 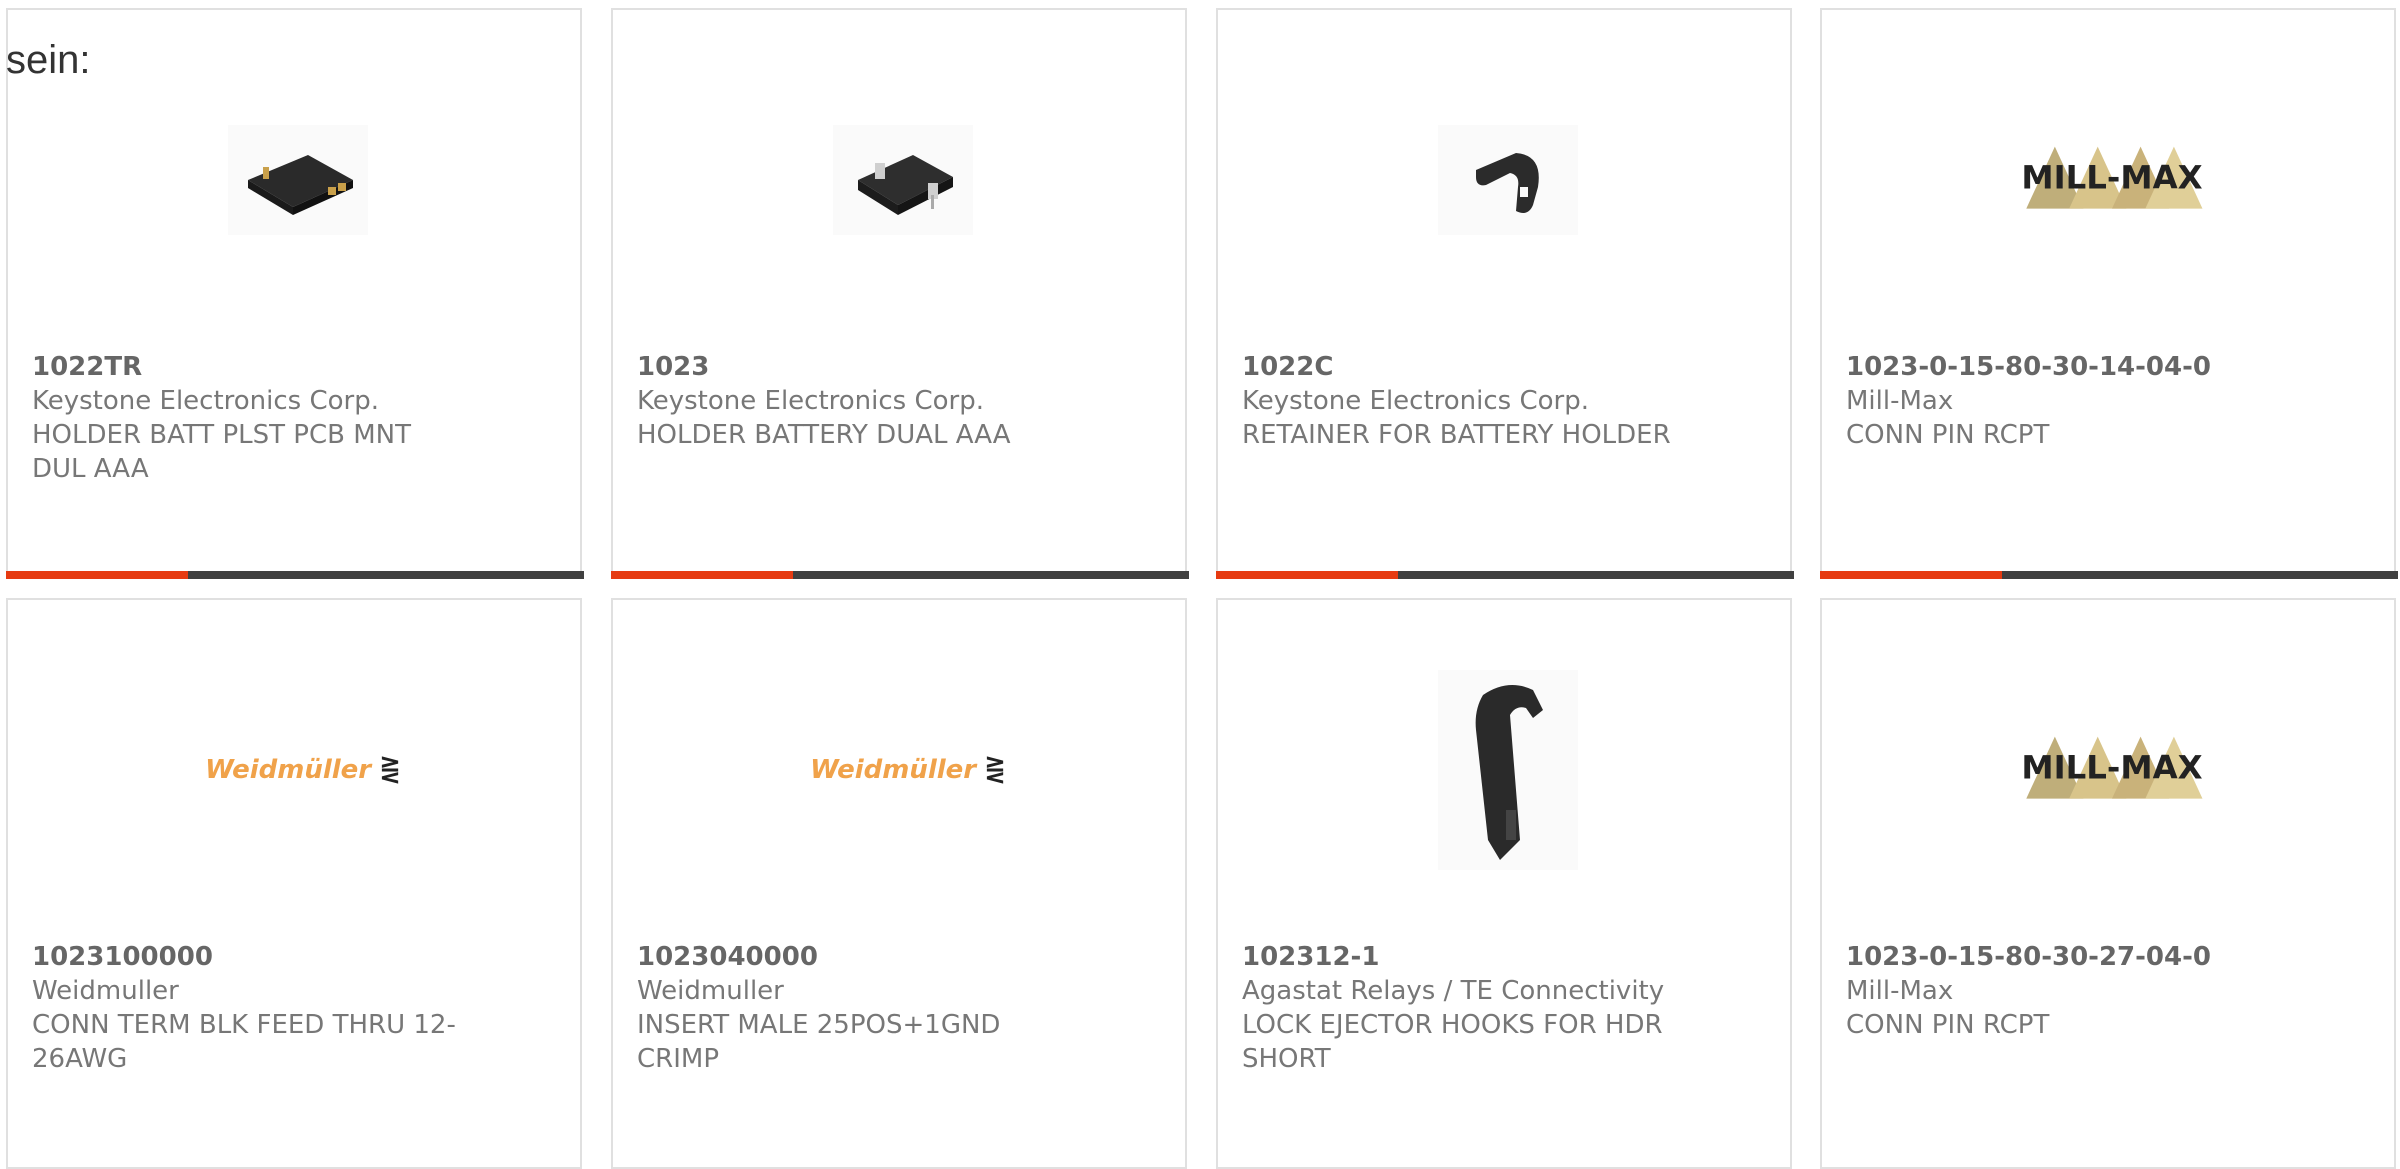 What do you see at coordinates (1453, 991) in the screenshot?
I see `manufacturer: Agastat Relays / TE Connectivity` at bounding box center [1453, 991].